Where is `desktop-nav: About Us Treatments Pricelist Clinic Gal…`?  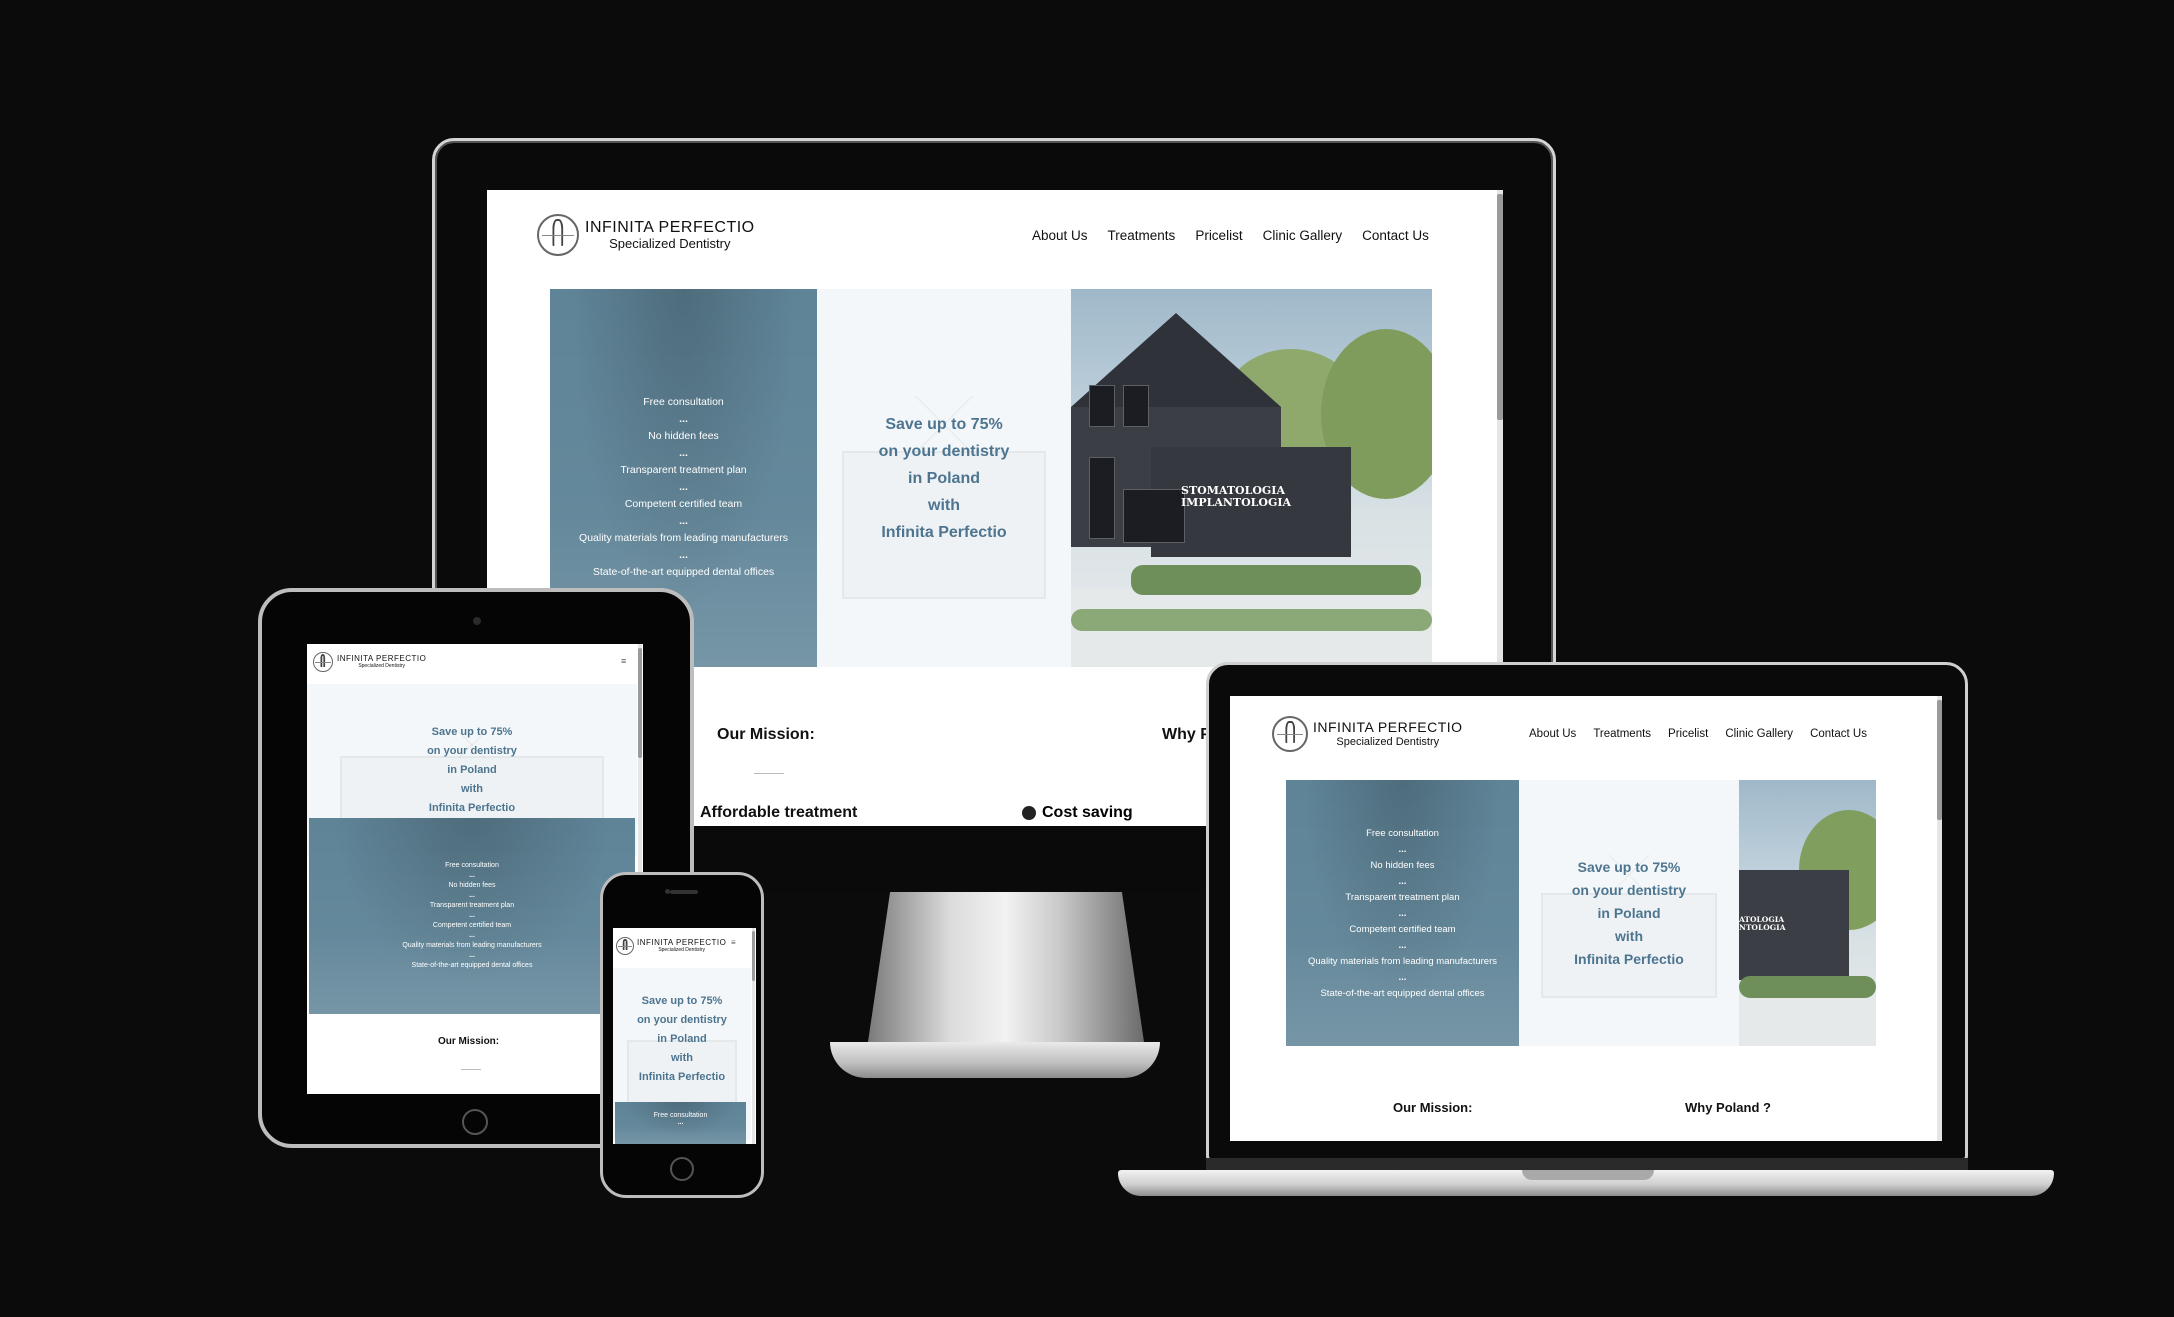
desktop-nav: About Us Treatments Pricelist Clinic Gal… is located at coordinates (1230, 235).